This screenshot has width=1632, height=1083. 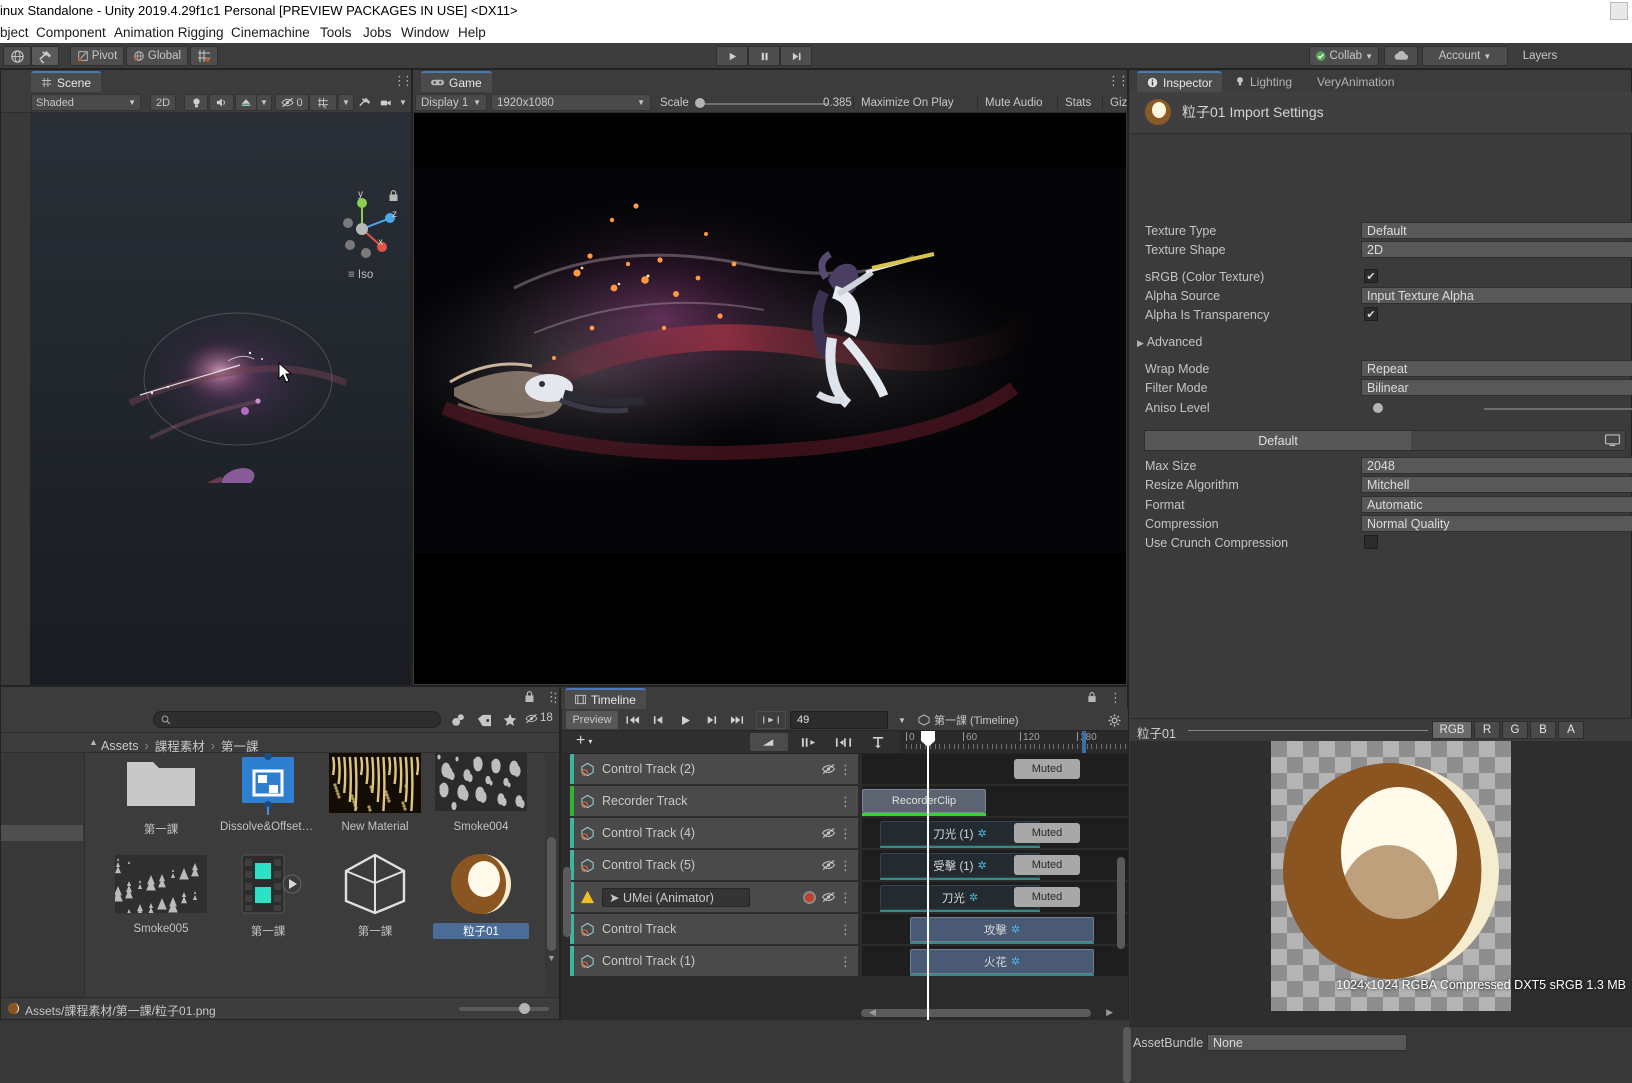 I want to click on inspector-left-menu-icon: ⋮, so click(x=1123, y=80).